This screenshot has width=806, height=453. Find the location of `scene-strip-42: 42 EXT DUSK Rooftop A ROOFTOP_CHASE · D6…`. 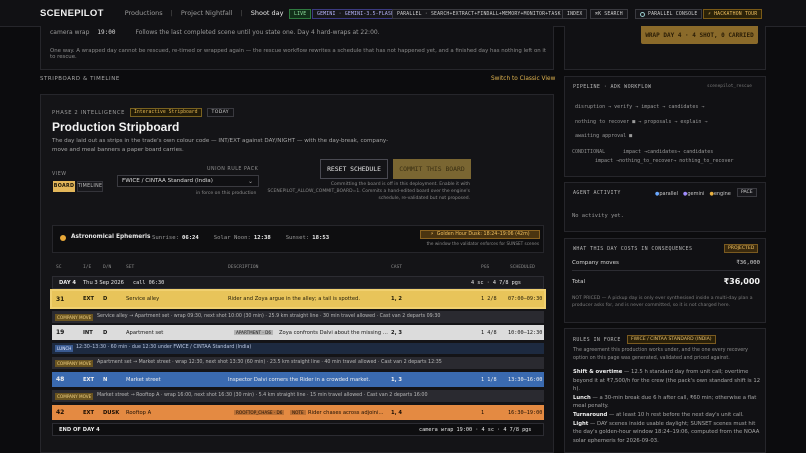

scene-strip-42: 42 EXT DUSK Rooftop A ROOFTOP_CHASE · D6… is located at coordinates (298, 412).